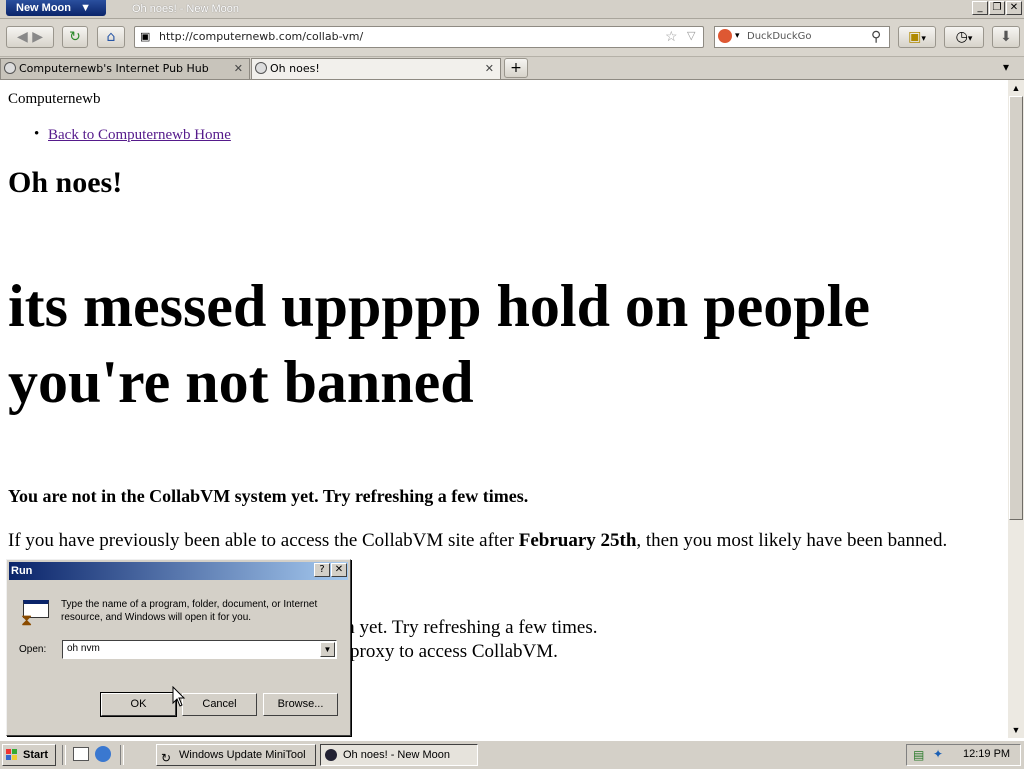  Describe the element at coordinates (83, 648) in the screenshot. I see `open-input-value: oh nvm` at that location.